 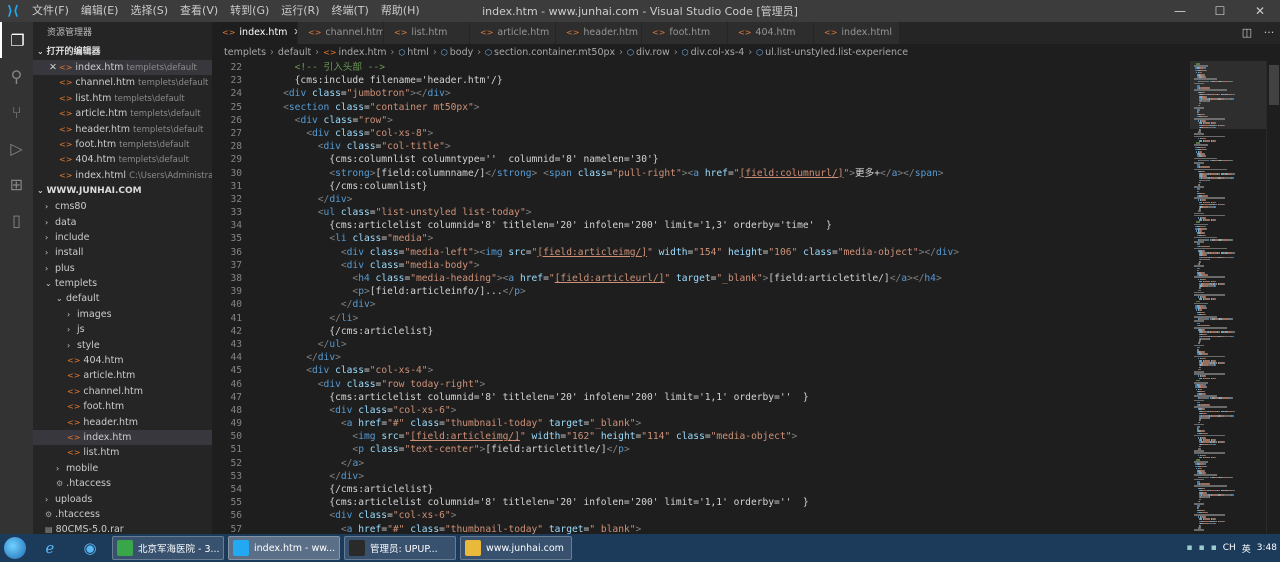 I want to click on start-button, so click(x=15, y=548).